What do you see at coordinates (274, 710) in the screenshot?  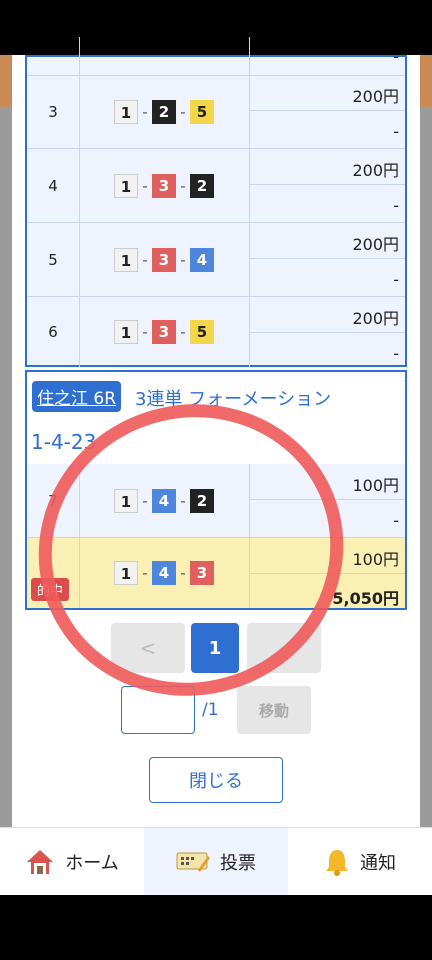 I see `move-page-button: 移動` at bounding box center [274, 710].